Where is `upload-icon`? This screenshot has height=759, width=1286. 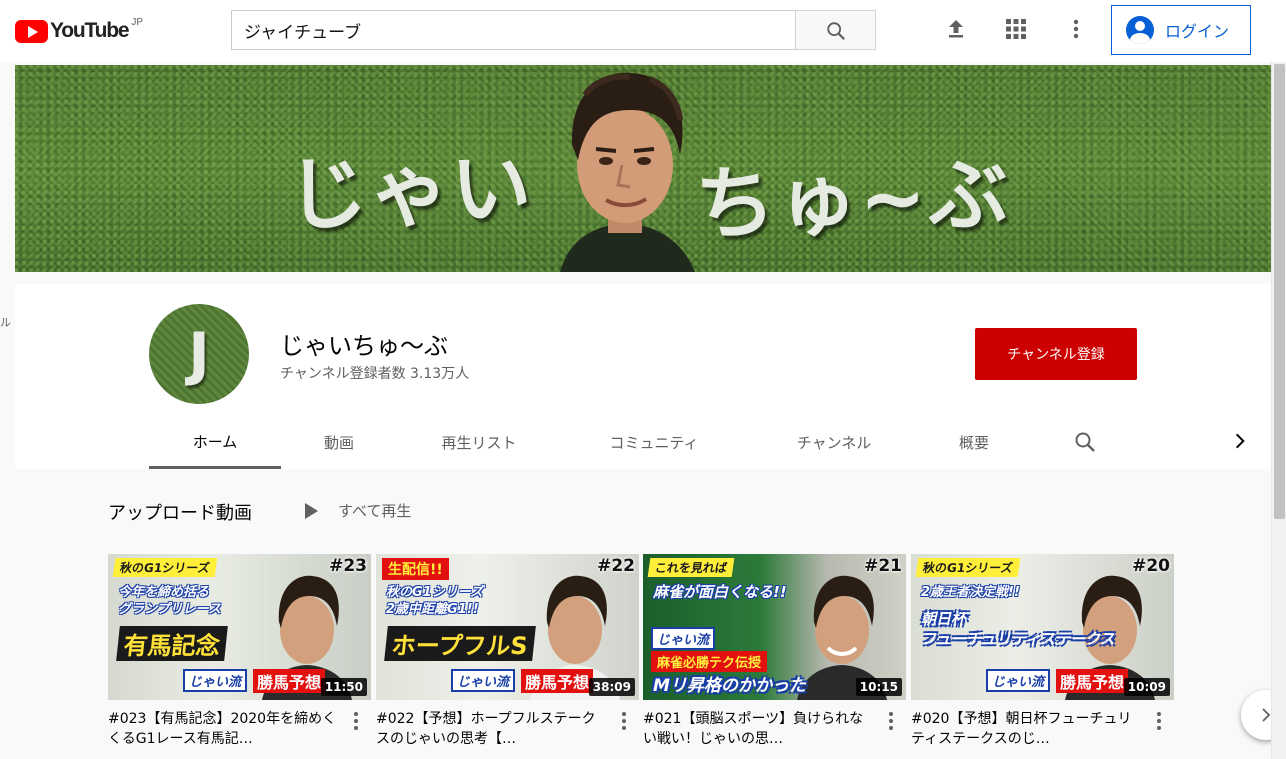 upload-icon is located at coordinates (956, 29).